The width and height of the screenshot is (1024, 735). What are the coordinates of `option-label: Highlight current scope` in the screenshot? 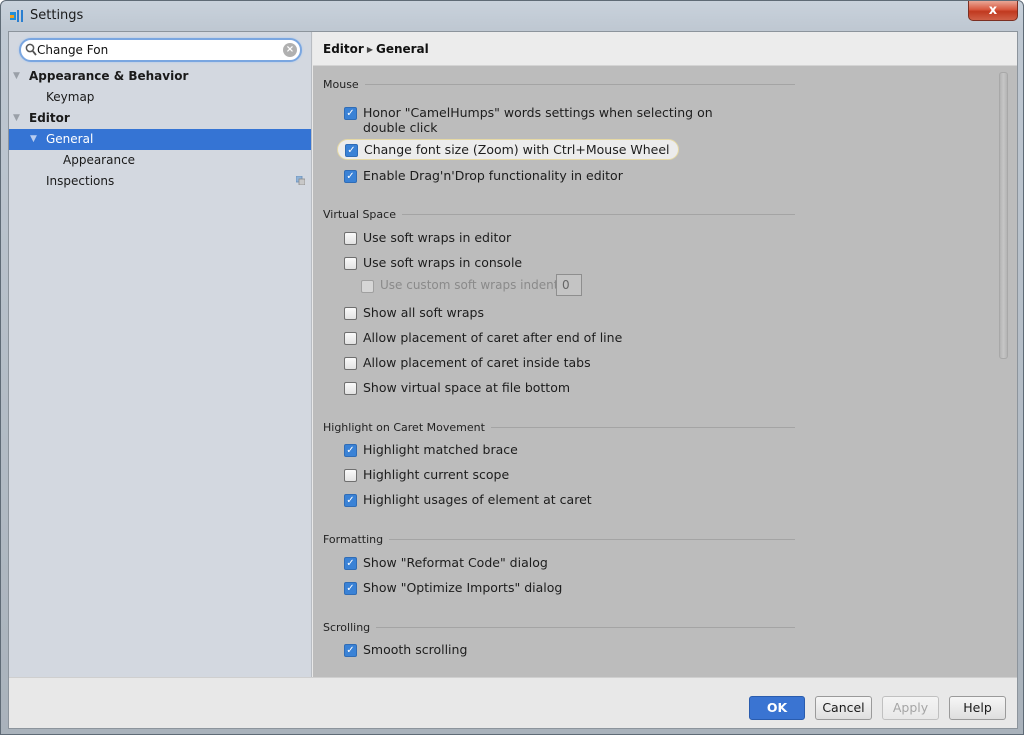 It's located at (436, 474).